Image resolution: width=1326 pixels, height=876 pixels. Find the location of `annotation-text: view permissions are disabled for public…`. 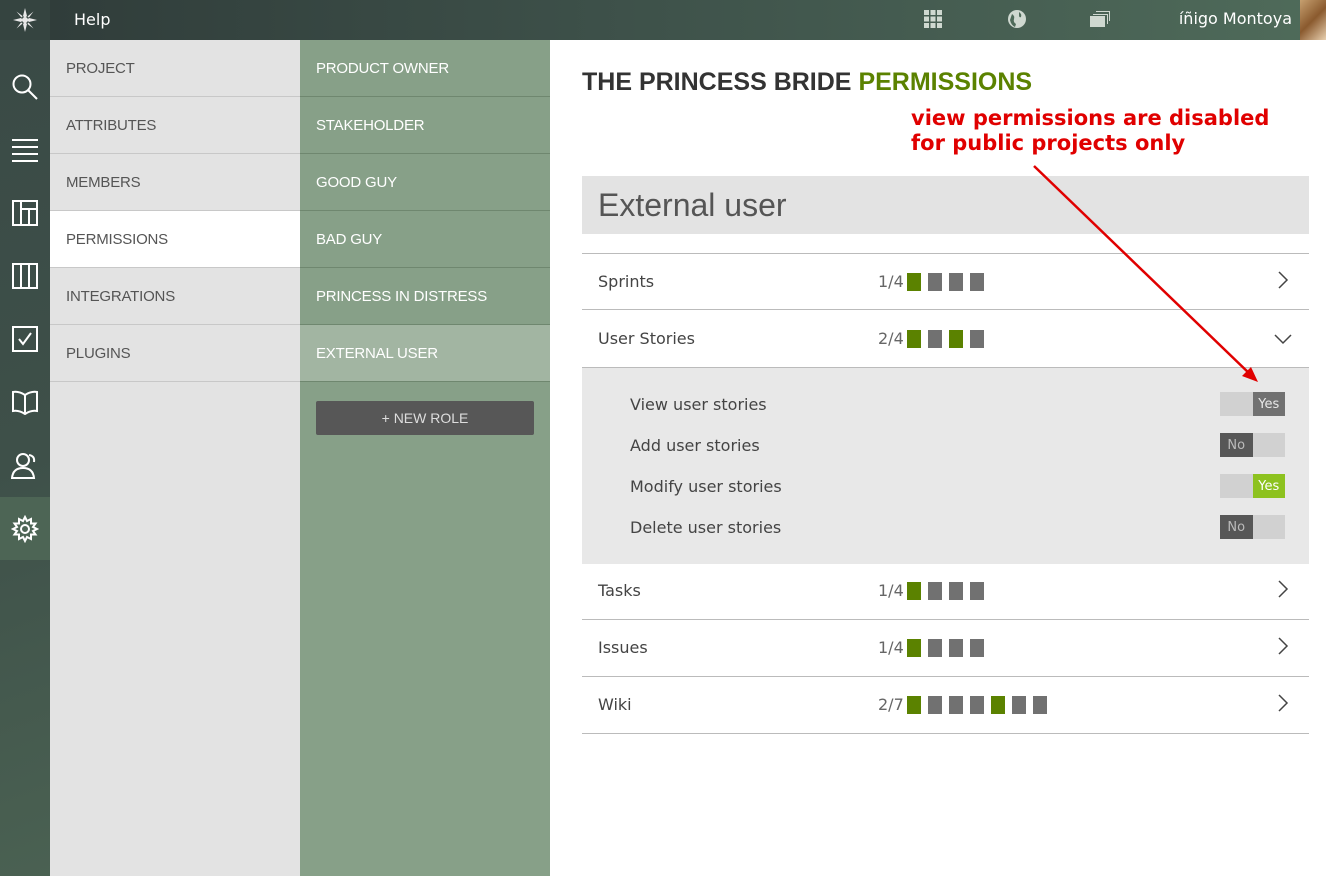

annotation-text: view permissions are disabled for public… is located at coordinates (1090, 131).